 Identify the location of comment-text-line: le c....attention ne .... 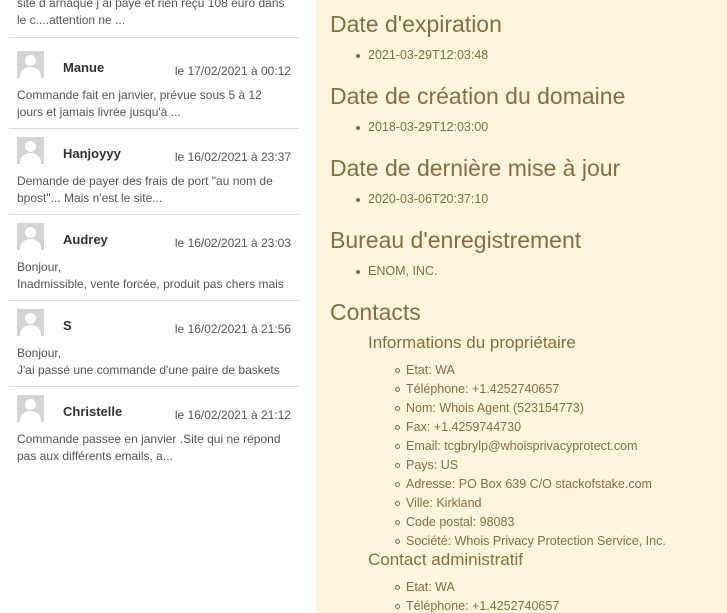
(71, 20).